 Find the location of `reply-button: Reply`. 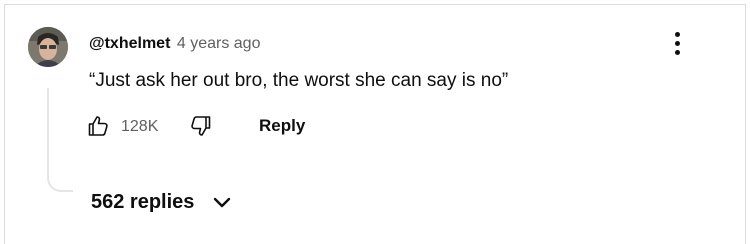

reply-button: Reply is located at coordinates (282, 126).